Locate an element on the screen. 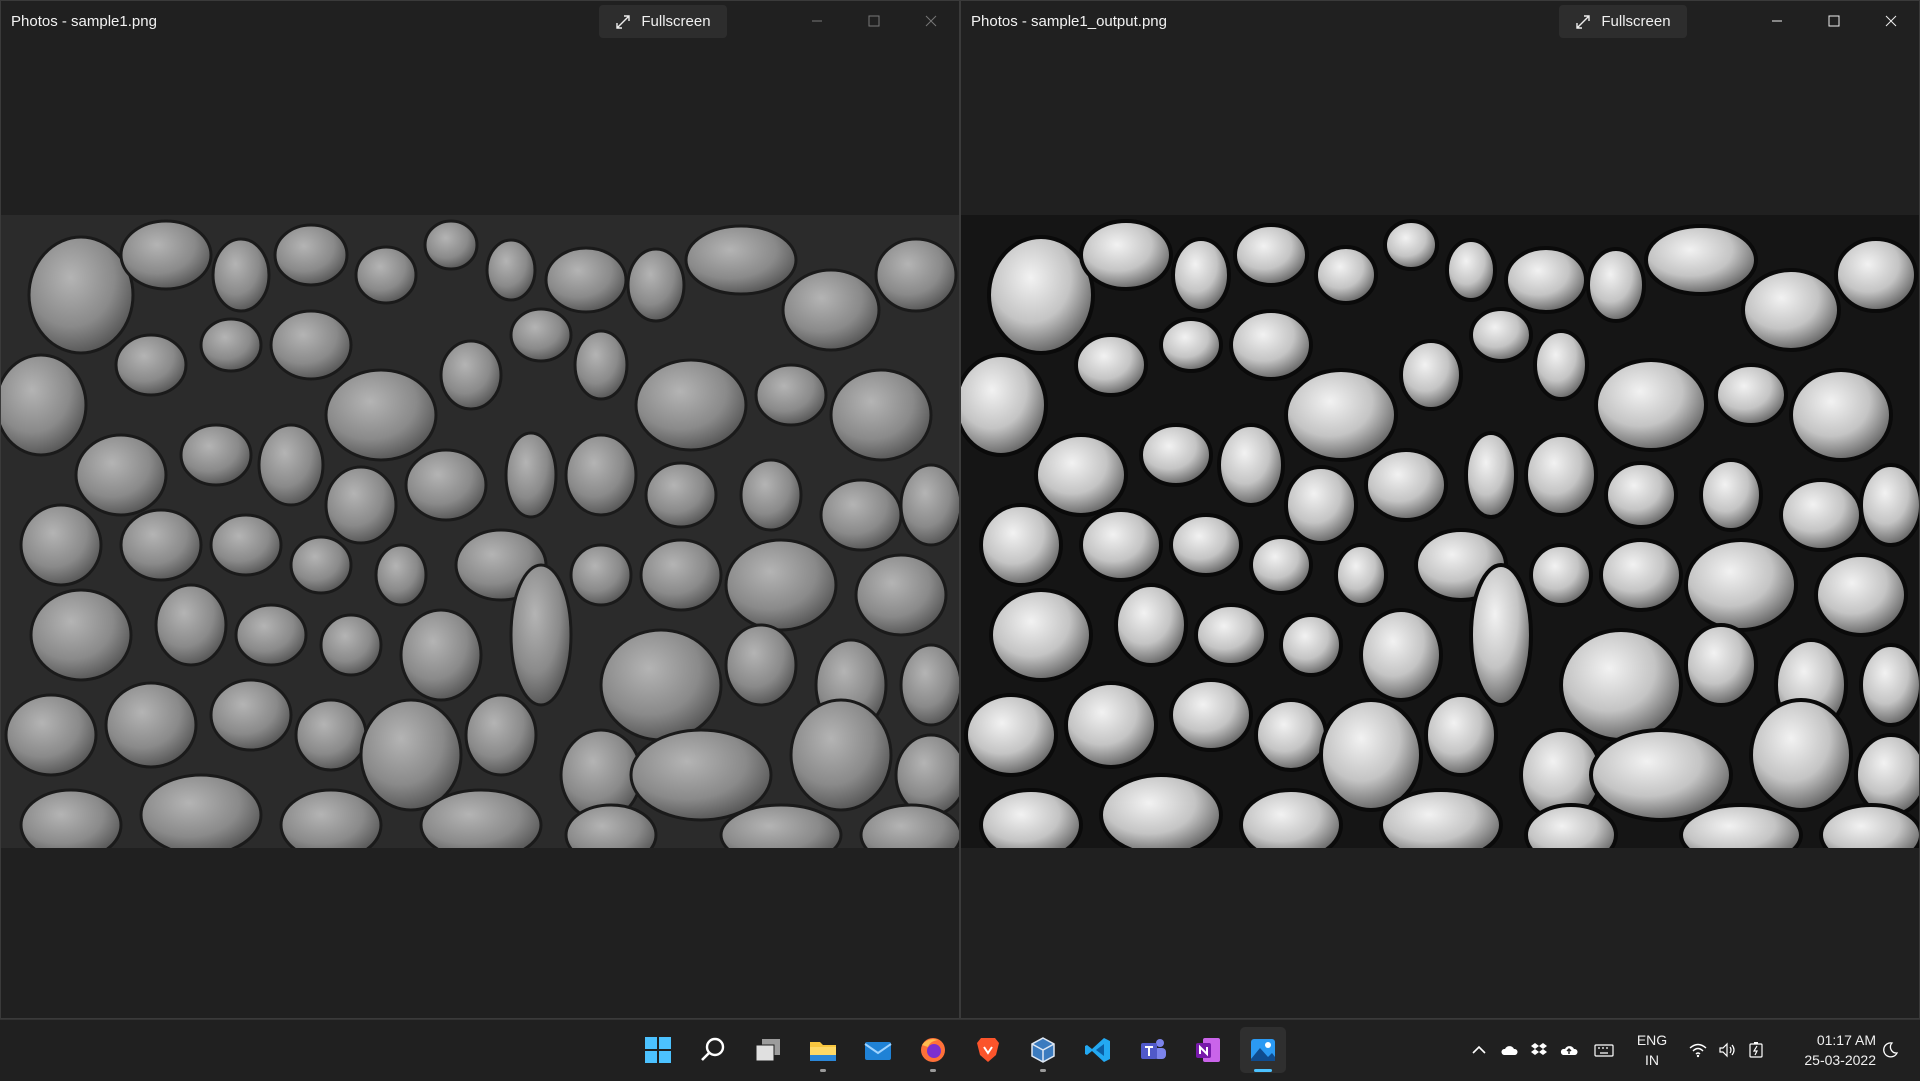 The height and width of the screenshot is (1081, 1920). search-icon is located at coordinates (713, 1049).